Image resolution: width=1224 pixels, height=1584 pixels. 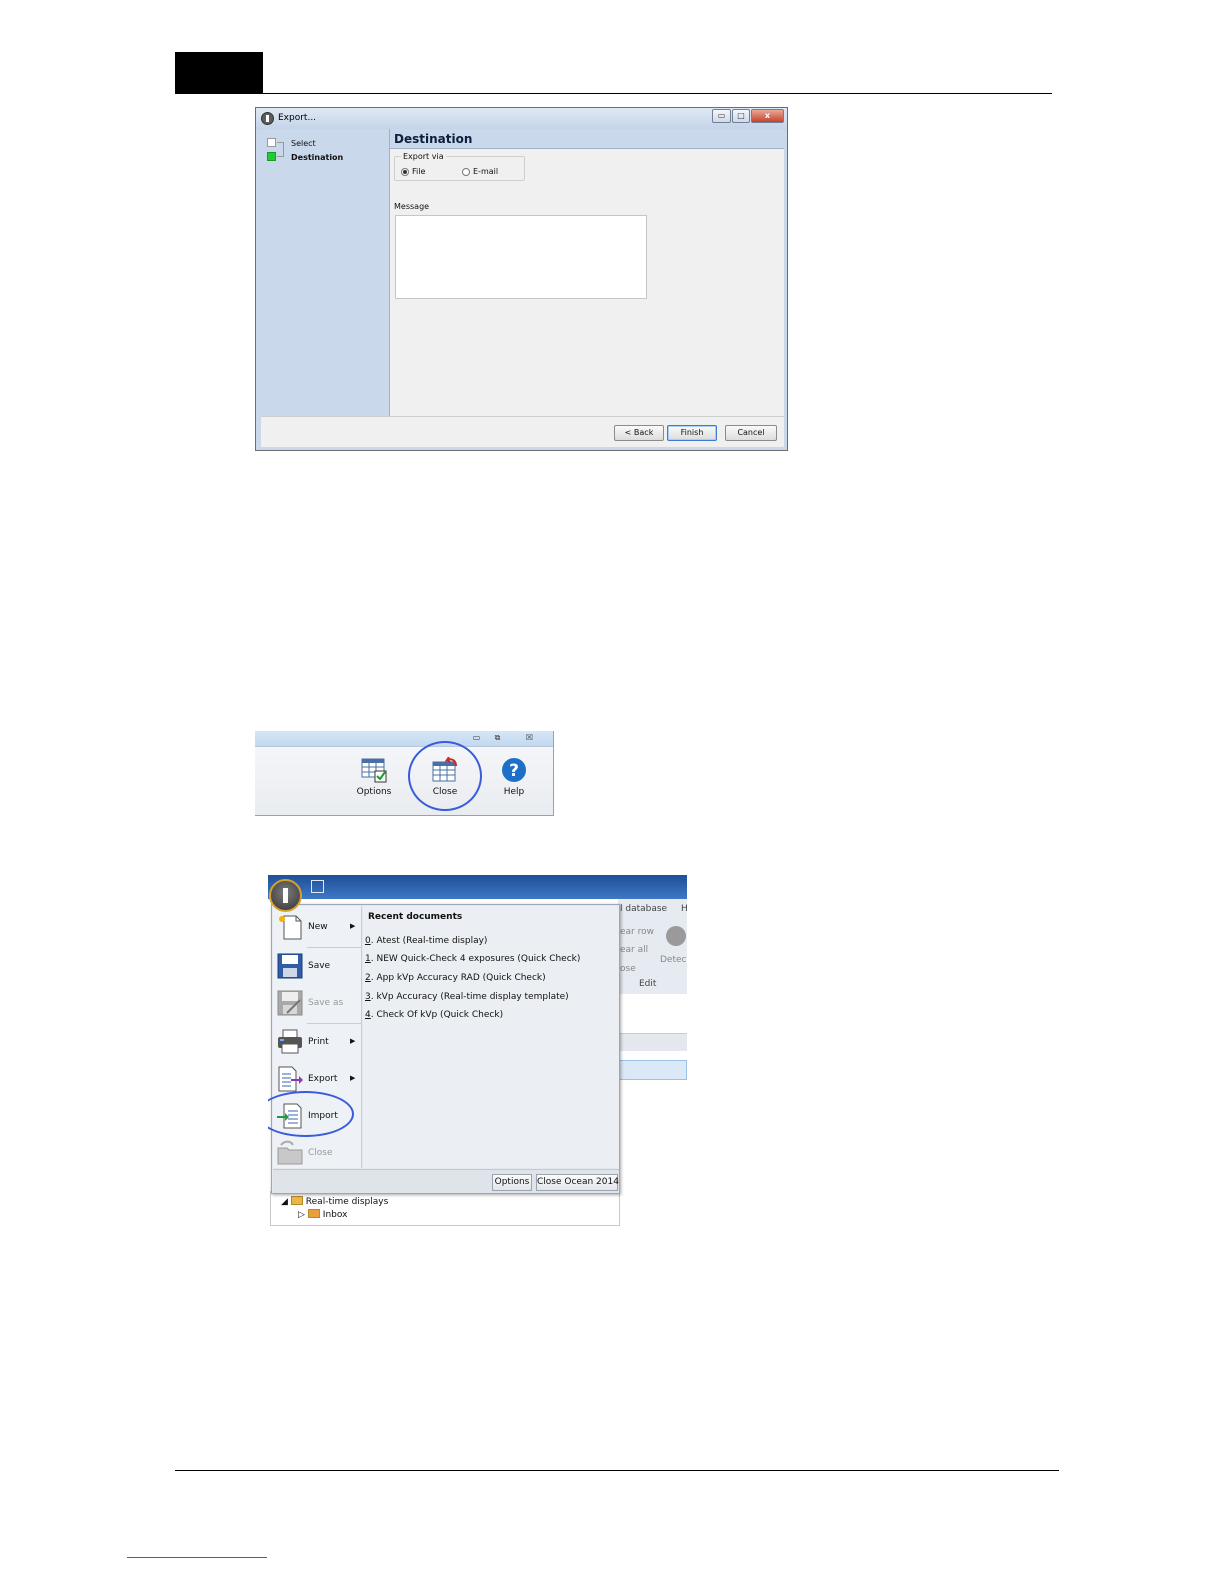 I want to click on app-icon, so click(x=267, y=118).